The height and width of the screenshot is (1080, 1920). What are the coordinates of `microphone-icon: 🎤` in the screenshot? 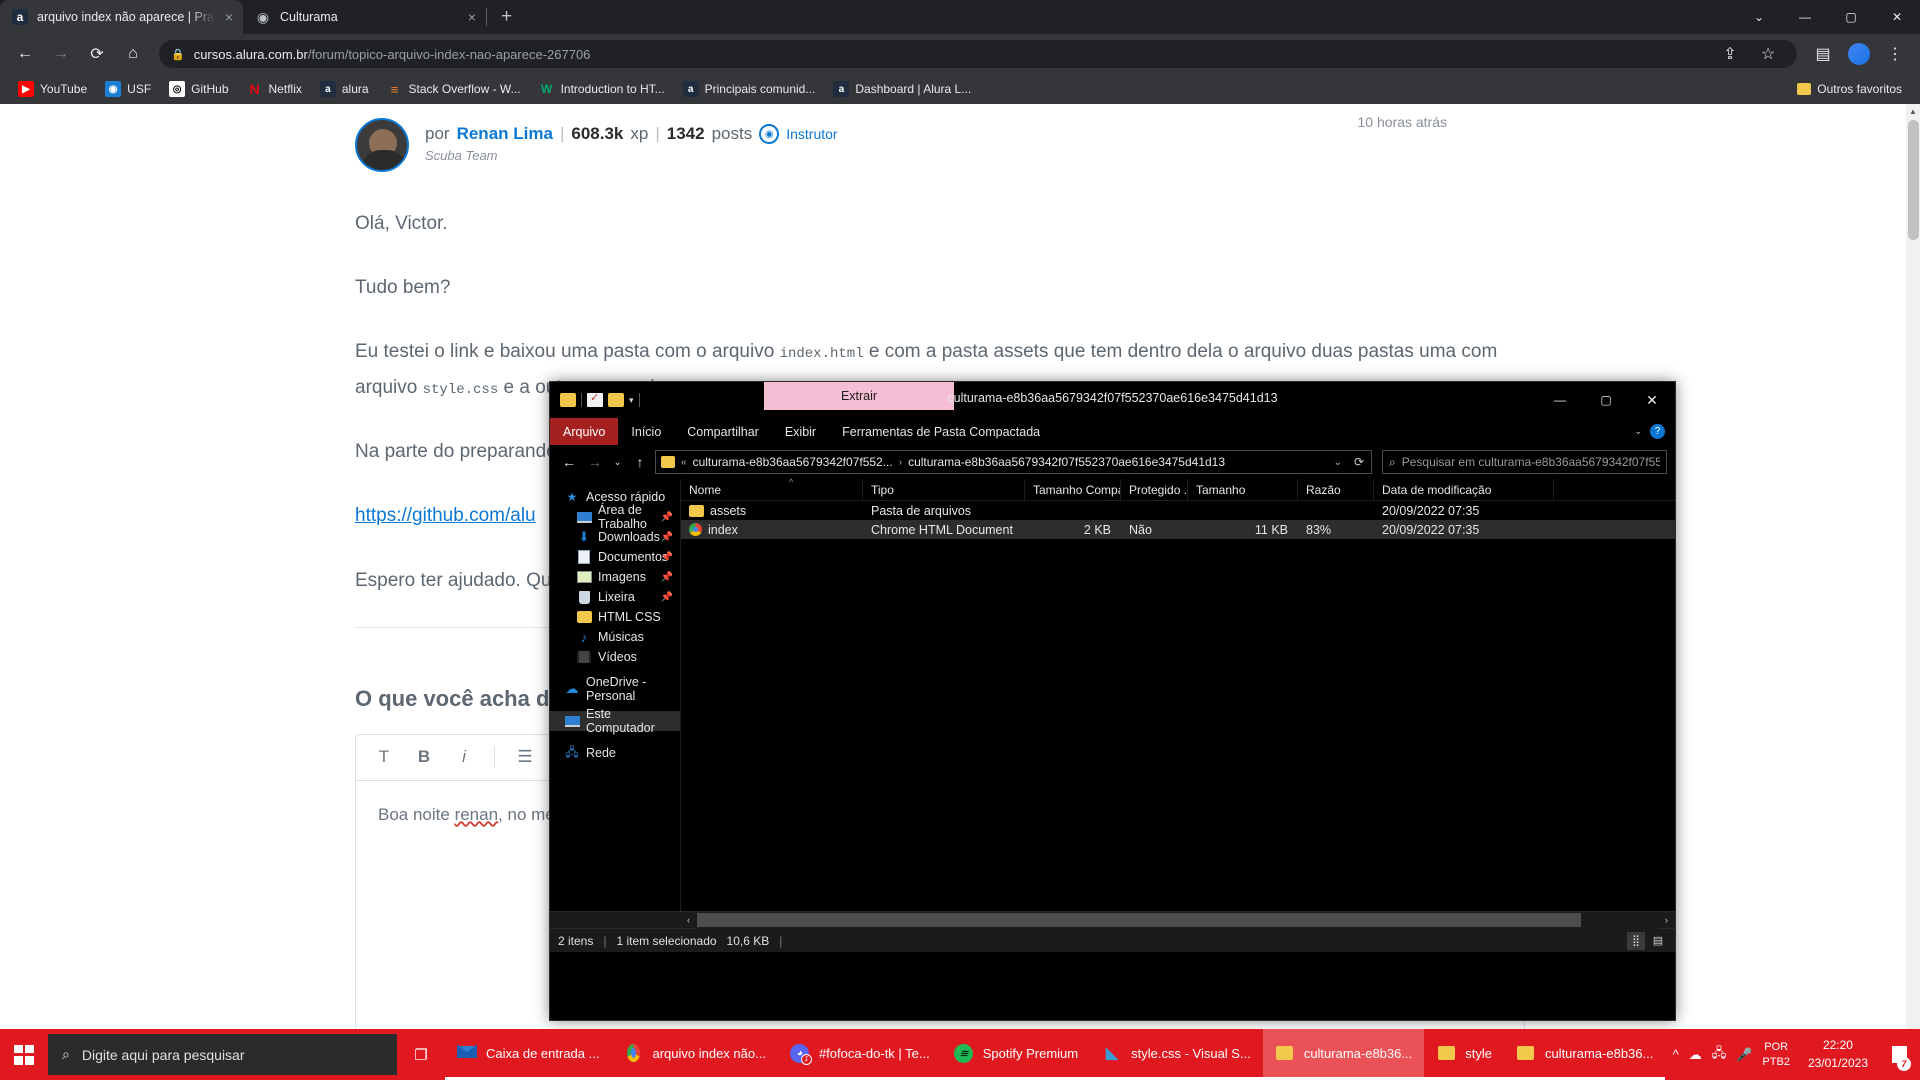 It's located at (1744, 1055).